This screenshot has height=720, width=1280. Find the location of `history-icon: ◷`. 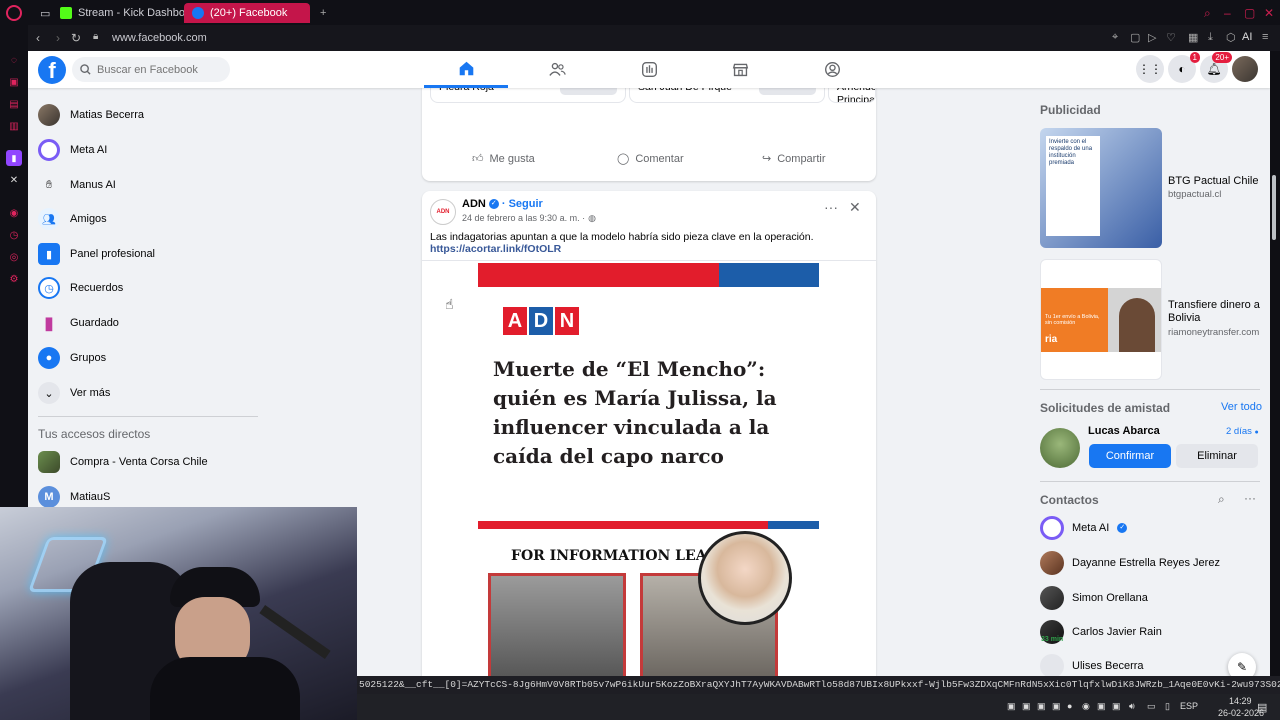

history-icon: ◷ is located at coordinates (14, 235).